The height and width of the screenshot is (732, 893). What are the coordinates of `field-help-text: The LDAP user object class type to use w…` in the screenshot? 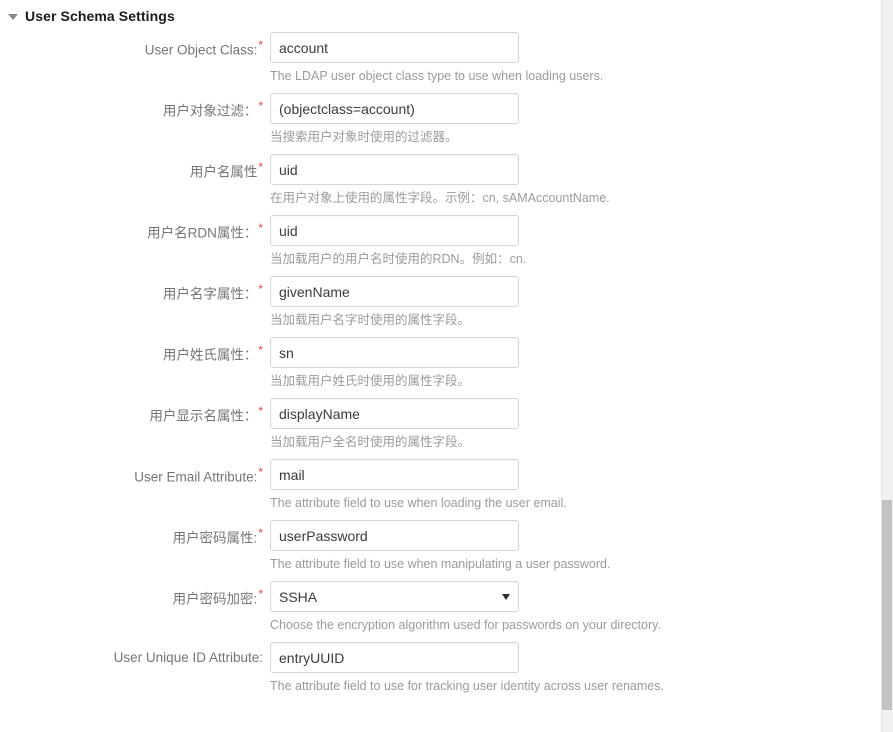 It's located at (437, 76).